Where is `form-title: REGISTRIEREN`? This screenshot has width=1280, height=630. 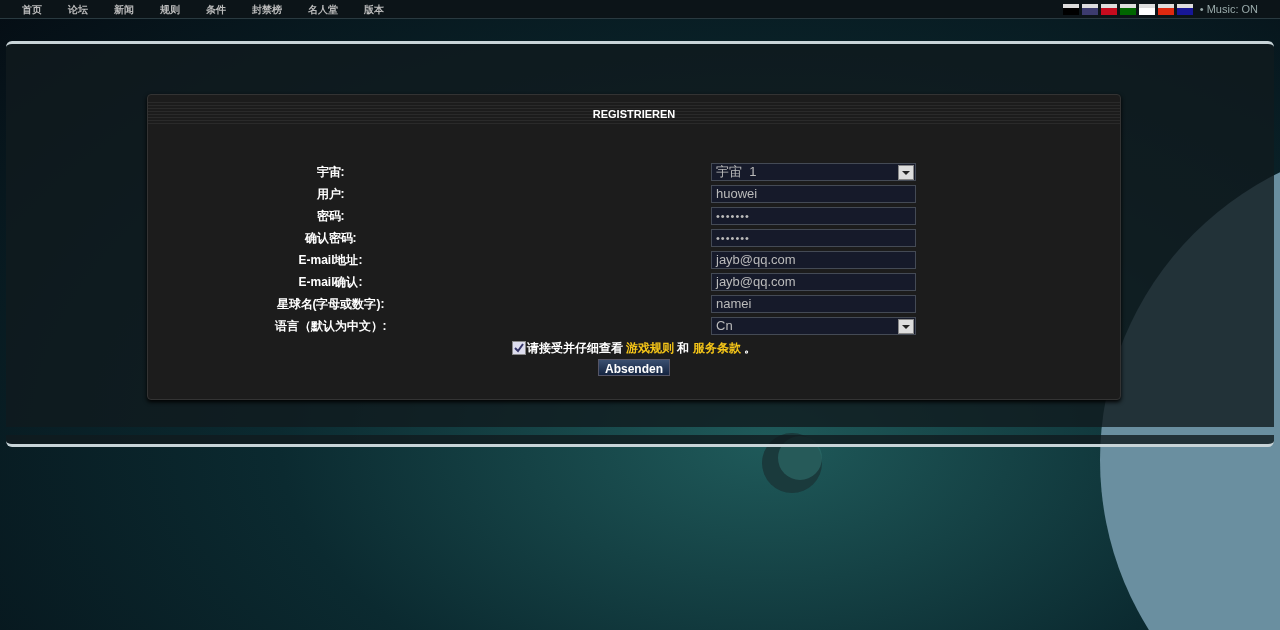
form-title: REGISTRIEREN is located at coordinates (634, 114).